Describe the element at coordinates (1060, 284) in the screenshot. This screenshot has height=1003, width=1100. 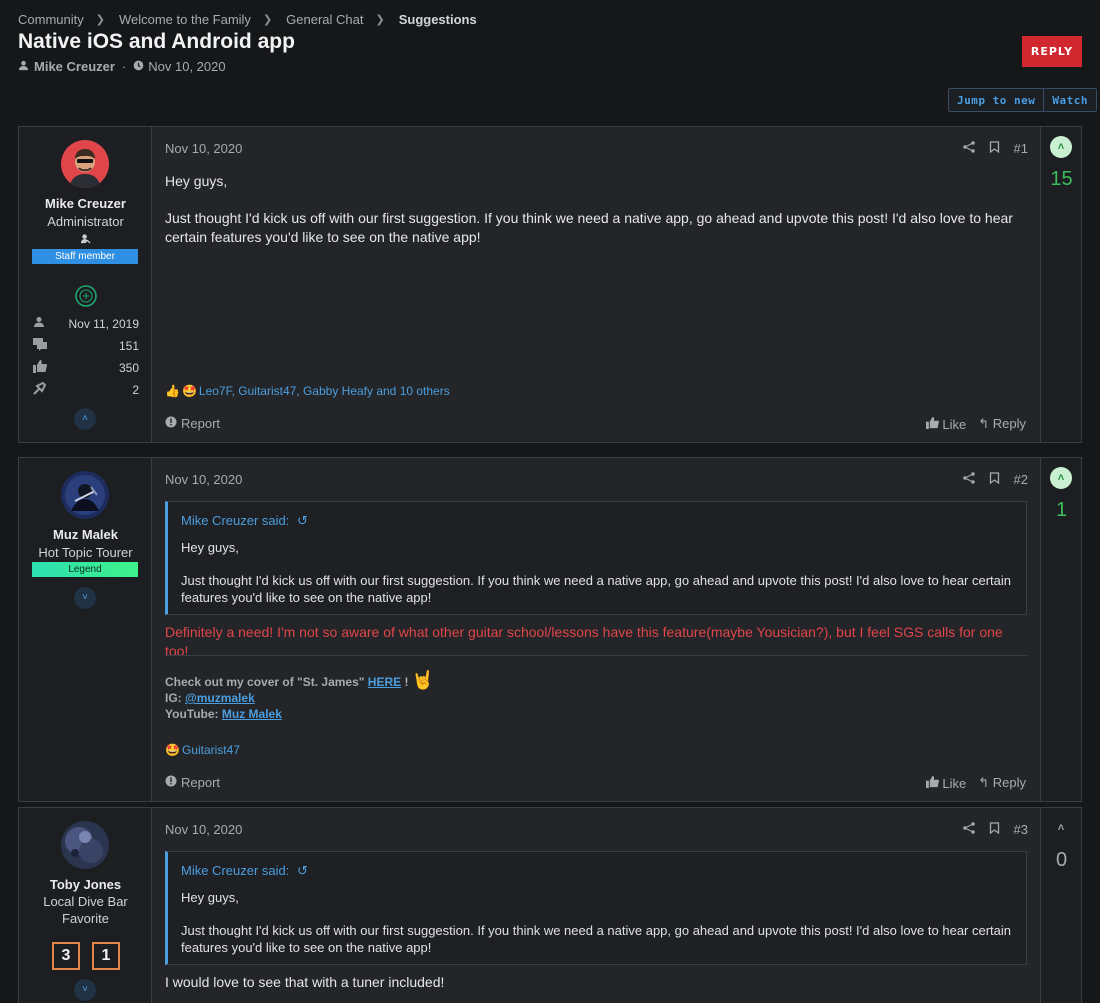
I see `vote-panel: ˄ 15` at that location.